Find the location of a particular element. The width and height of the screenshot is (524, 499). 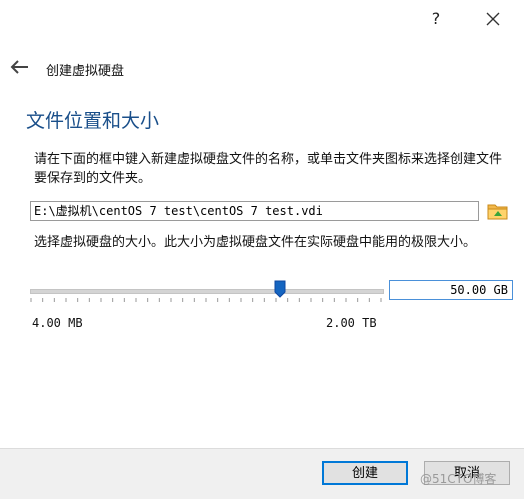

folder-icon is located at coordinates (497, 212).